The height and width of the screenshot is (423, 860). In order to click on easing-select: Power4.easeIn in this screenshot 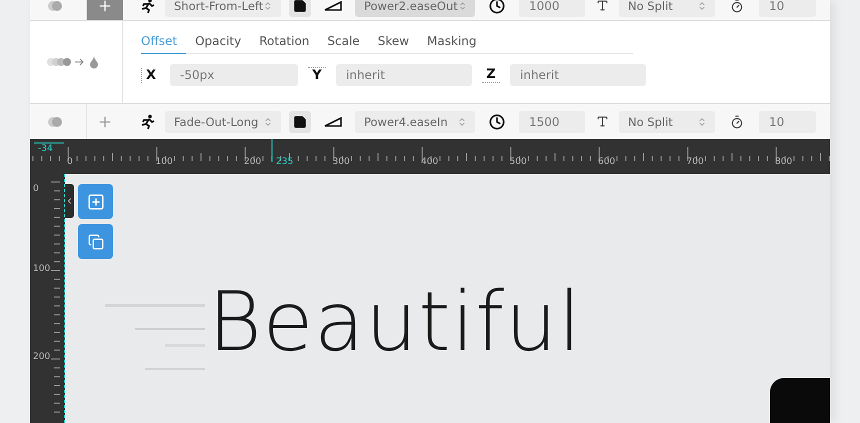, I will do `click(415, 121)`.